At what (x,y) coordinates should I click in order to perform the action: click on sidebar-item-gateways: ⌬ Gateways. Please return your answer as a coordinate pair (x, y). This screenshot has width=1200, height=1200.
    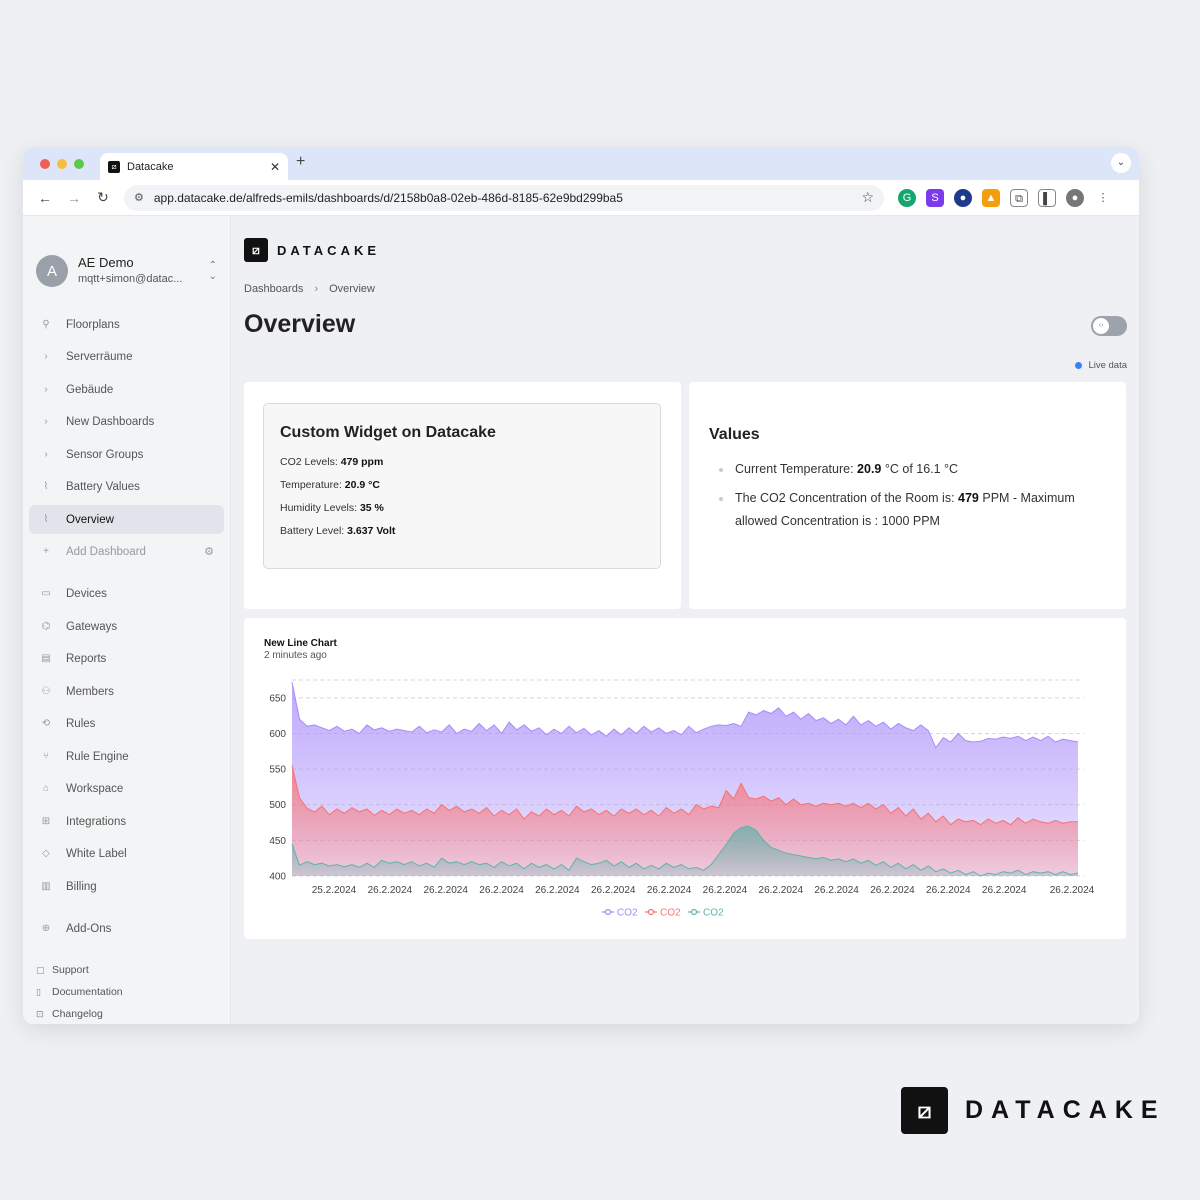
    Looking at the image, I should click on (126, 626).